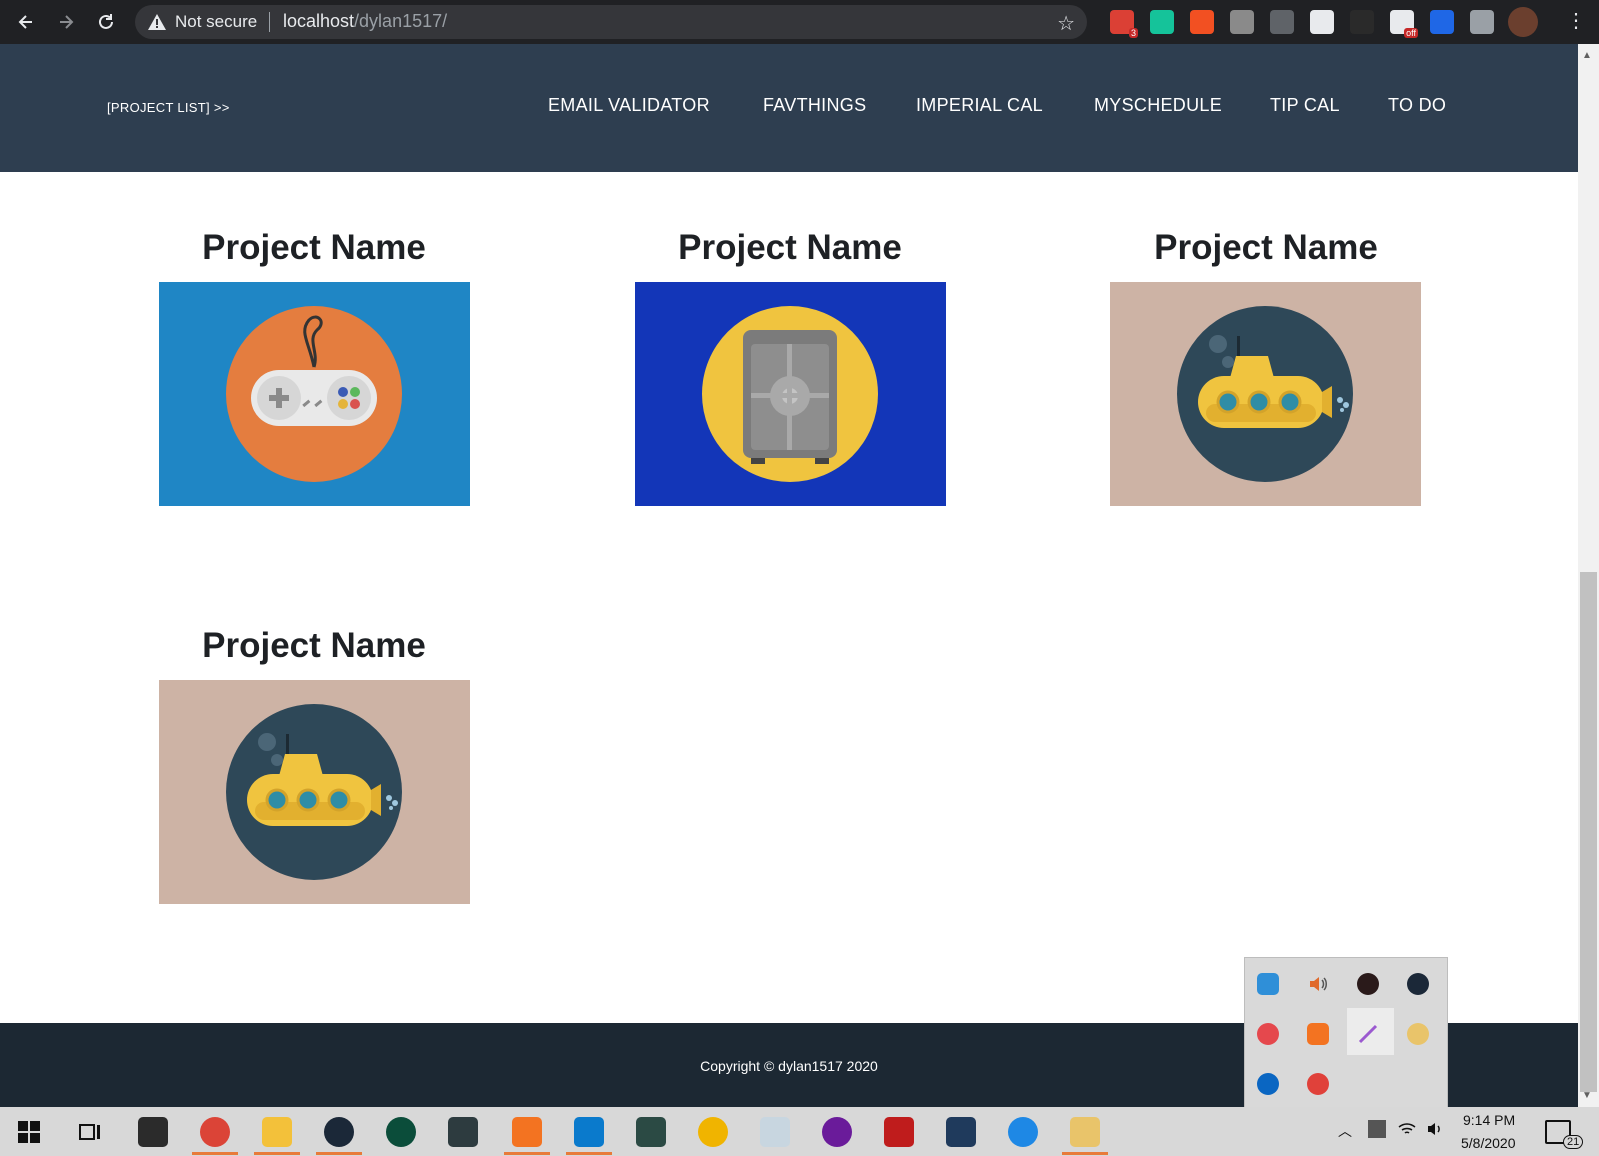  I want to click on nav-item-myschedule: MYSCHEDULE, so click(1158, 105).